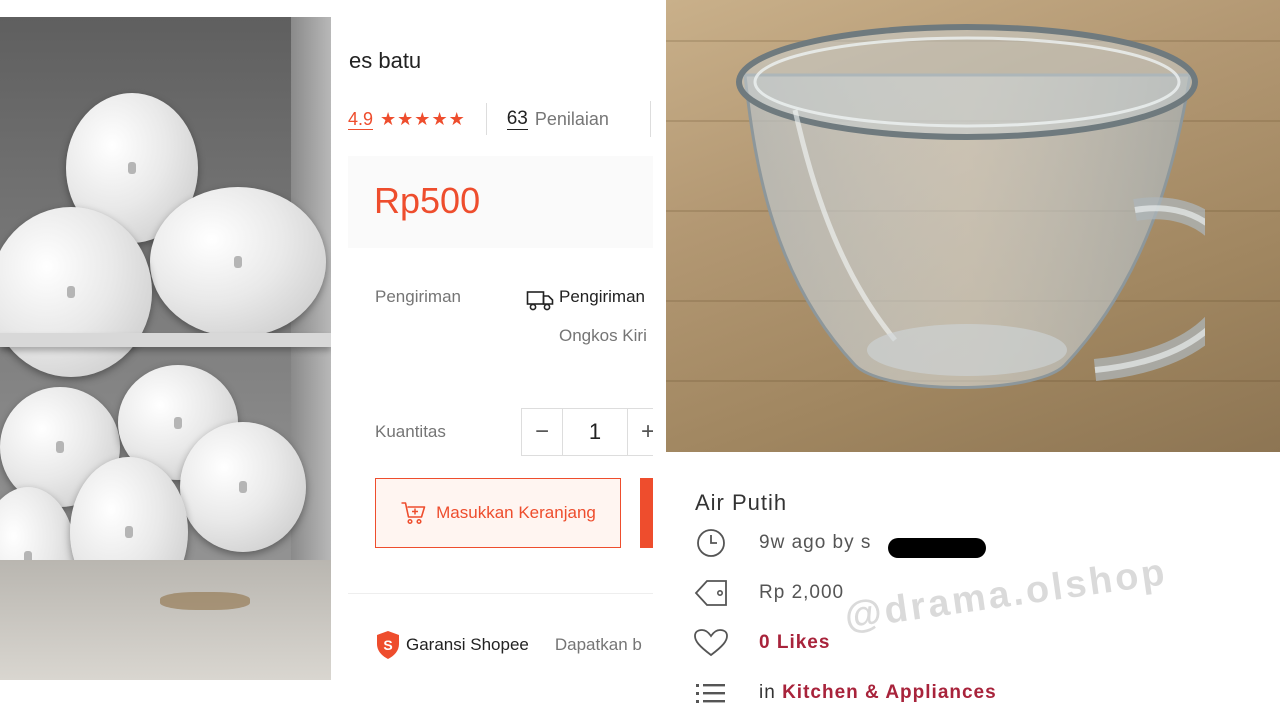 Image resolution: width=1280 pixels, height=720 pixels. Describe the element at coordinates (711, 543) in the screenshot. I see `clock-icon` at that location.